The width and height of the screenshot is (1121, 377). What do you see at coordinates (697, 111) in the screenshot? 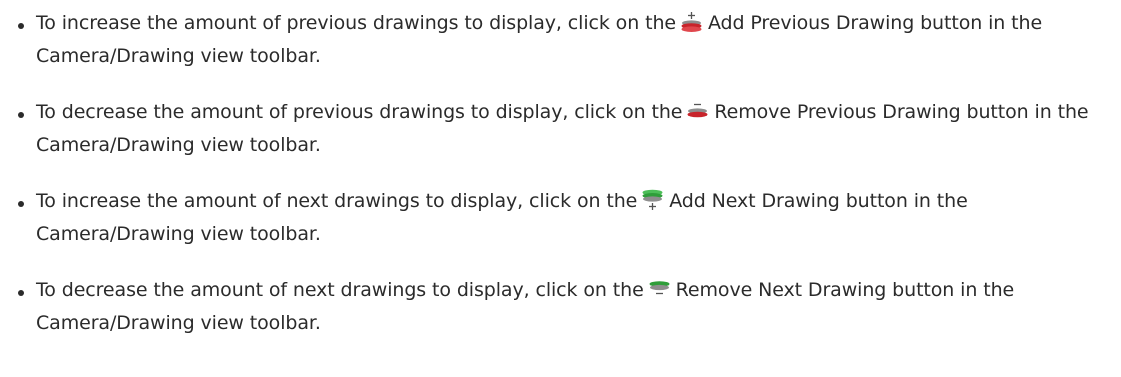
I see `remove-previous-drawing-icon` at bounding box center [697, 111].